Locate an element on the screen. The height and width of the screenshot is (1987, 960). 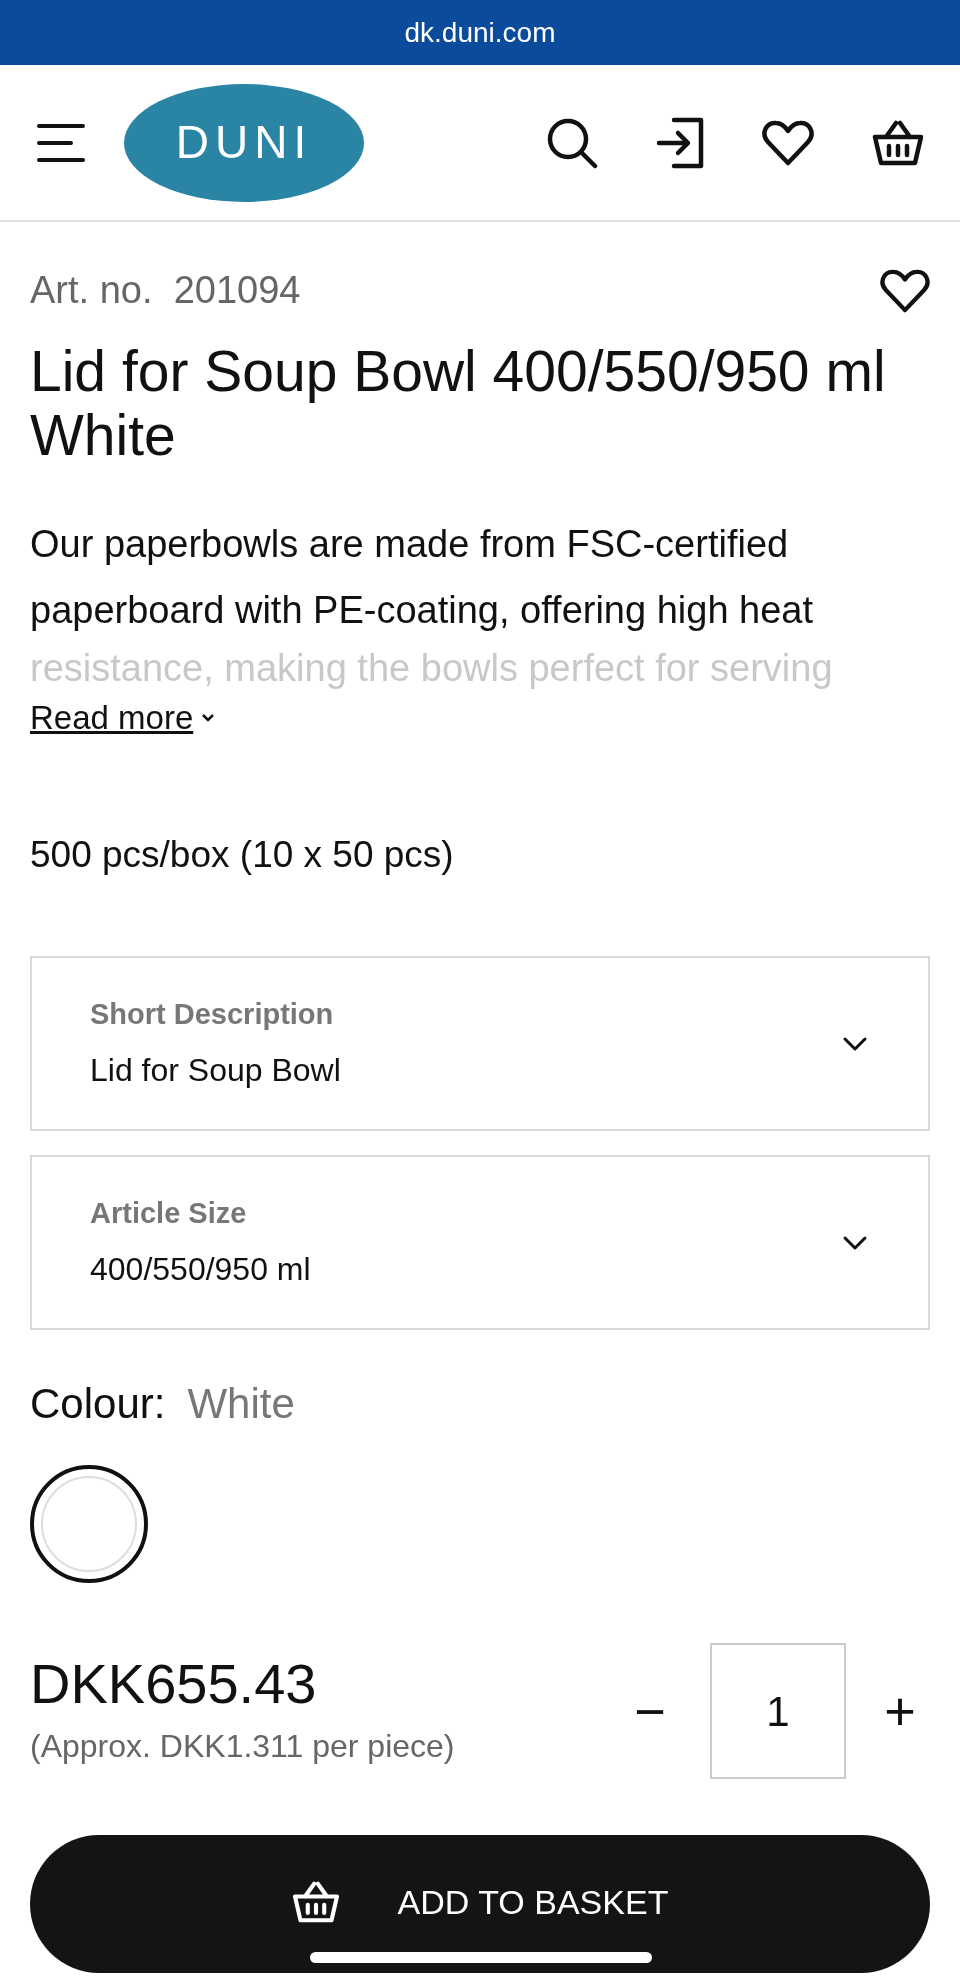
logo: DUNI is located at coordinates (244, 142).